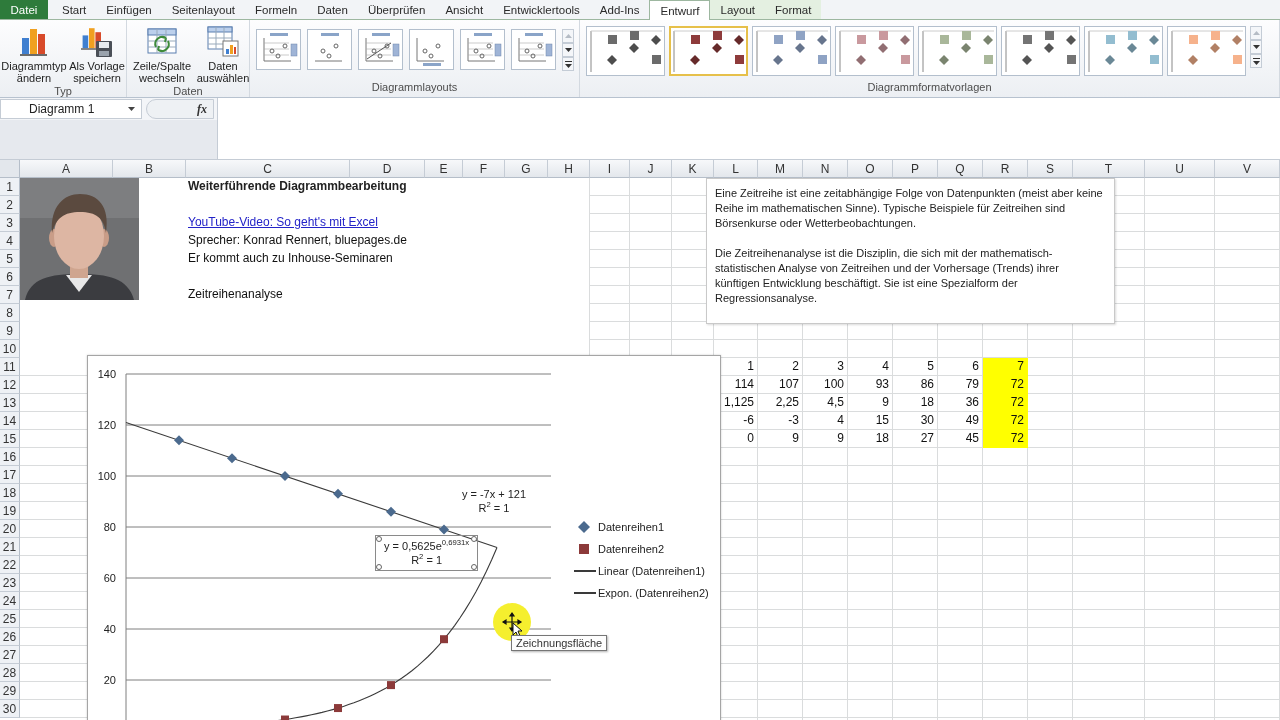 Image resolution: width=1280 pixels, height=720 pixels. Describe the element at coordinates (960, 169) in the screenshot. I see `column-header: Q` at that location.